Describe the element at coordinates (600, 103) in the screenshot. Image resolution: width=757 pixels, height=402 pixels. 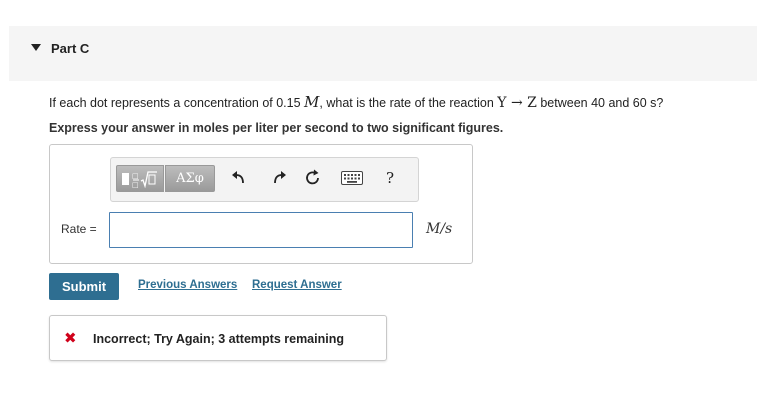
I see `question-suffix: between 40 and 60 s?` at that location.